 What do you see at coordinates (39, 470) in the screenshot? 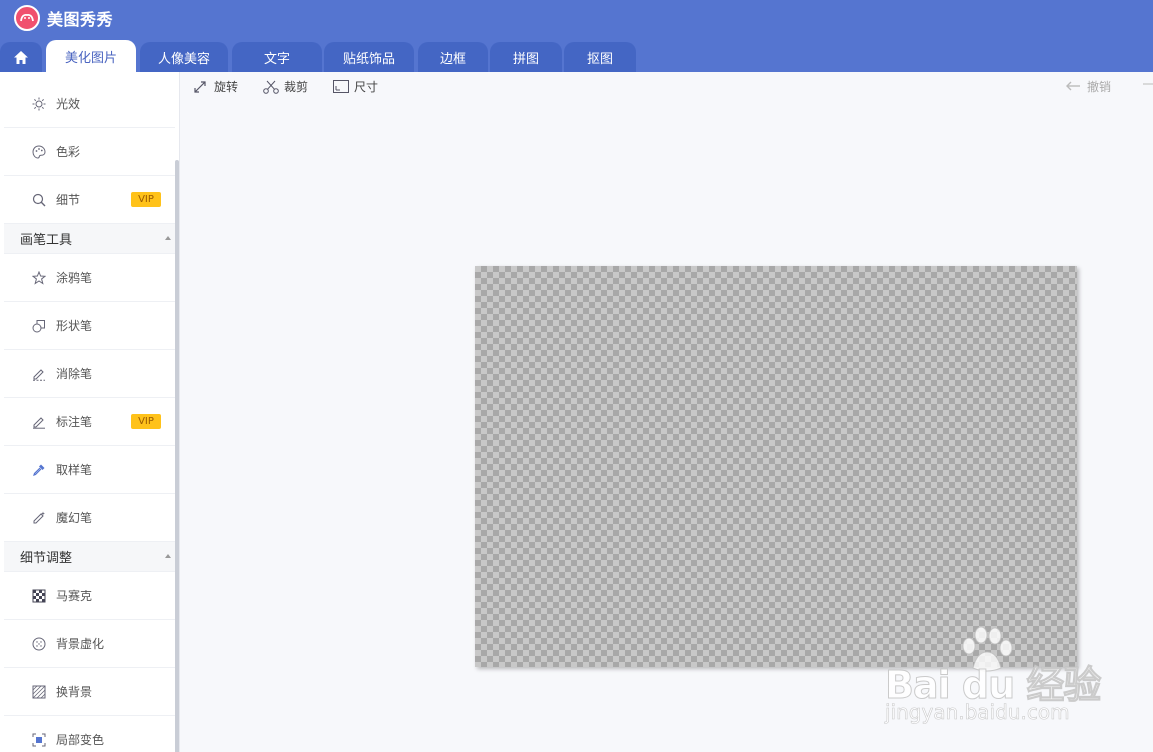
I see `eyedropper-icon` at bounding box center [39, 470].